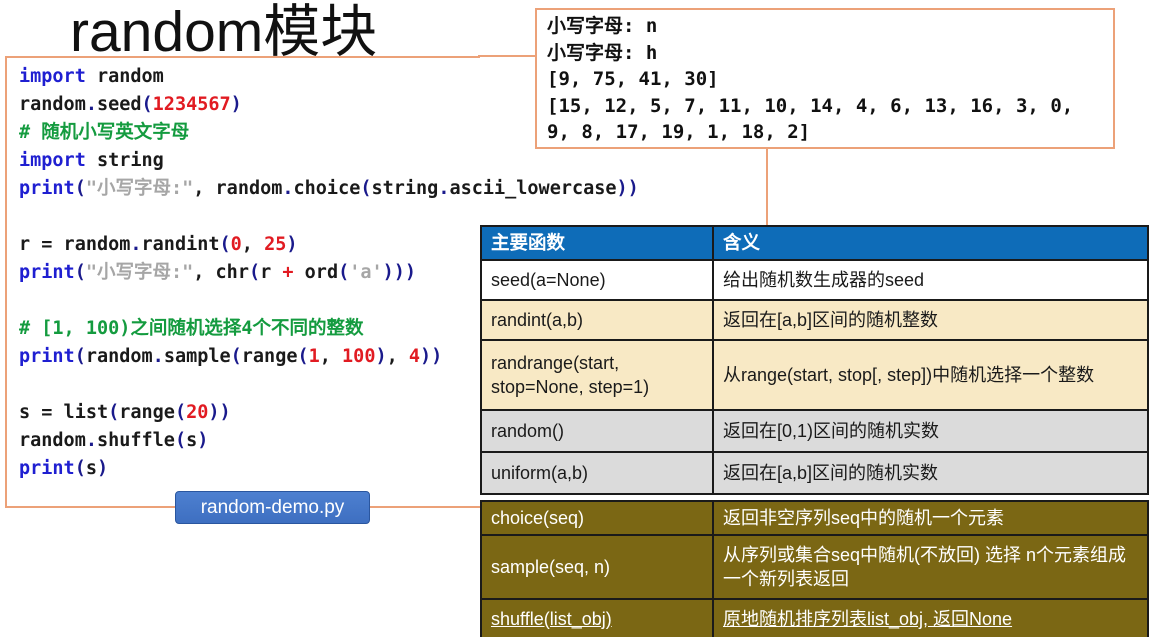 Image resolution: width=1160 pixels, height=637 pixels. Describe the element at coordinates (930, 473) in the screenshot. I see `table-cell-meaning: 返回在[a,b]区间的随机实数` at that location.